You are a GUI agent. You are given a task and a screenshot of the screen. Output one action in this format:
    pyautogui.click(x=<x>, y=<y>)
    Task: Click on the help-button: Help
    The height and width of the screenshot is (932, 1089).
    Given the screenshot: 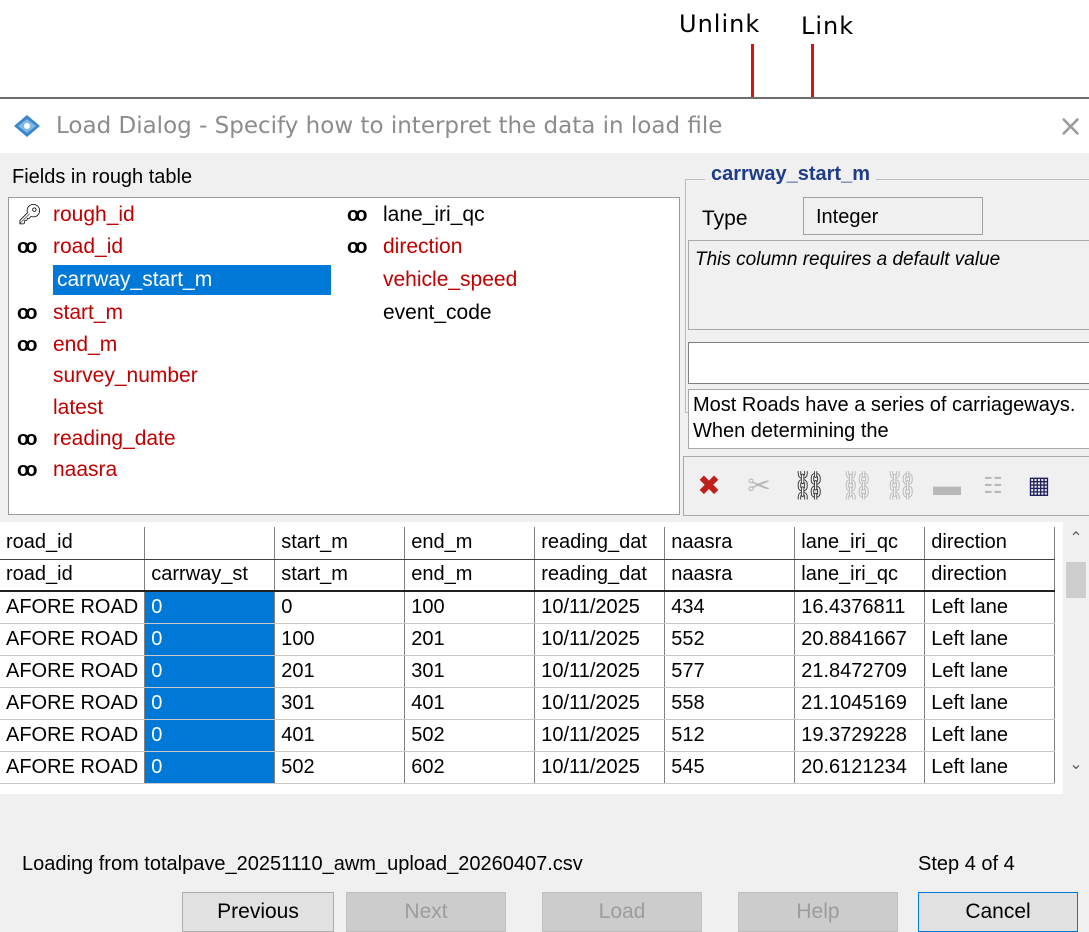 What is the action you would take?
    pyautogui.click(x=818, y=912)
    